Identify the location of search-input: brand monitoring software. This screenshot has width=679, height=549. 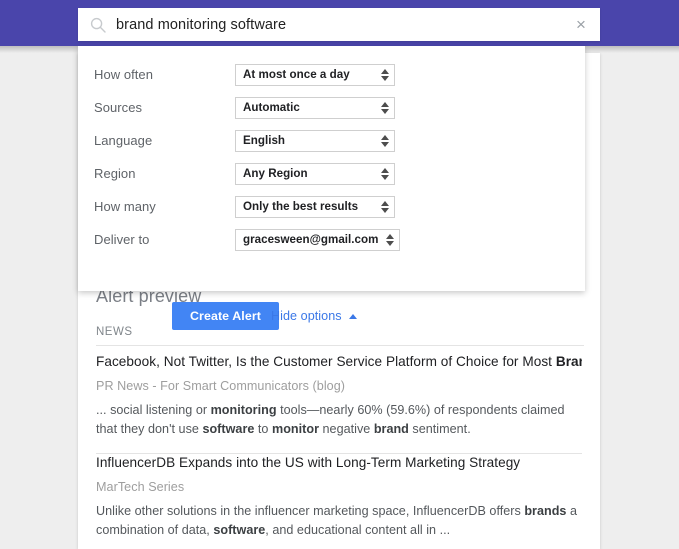
(341, 25).